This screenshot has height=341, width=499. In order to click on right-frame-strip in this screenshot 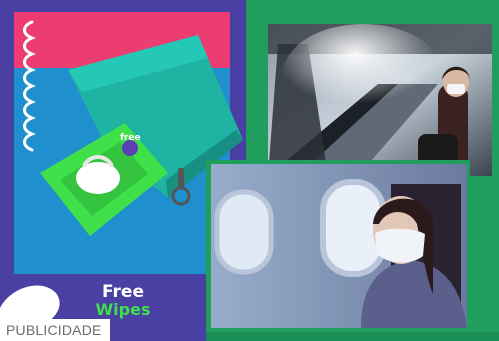, I will do `click(484, 261)`.